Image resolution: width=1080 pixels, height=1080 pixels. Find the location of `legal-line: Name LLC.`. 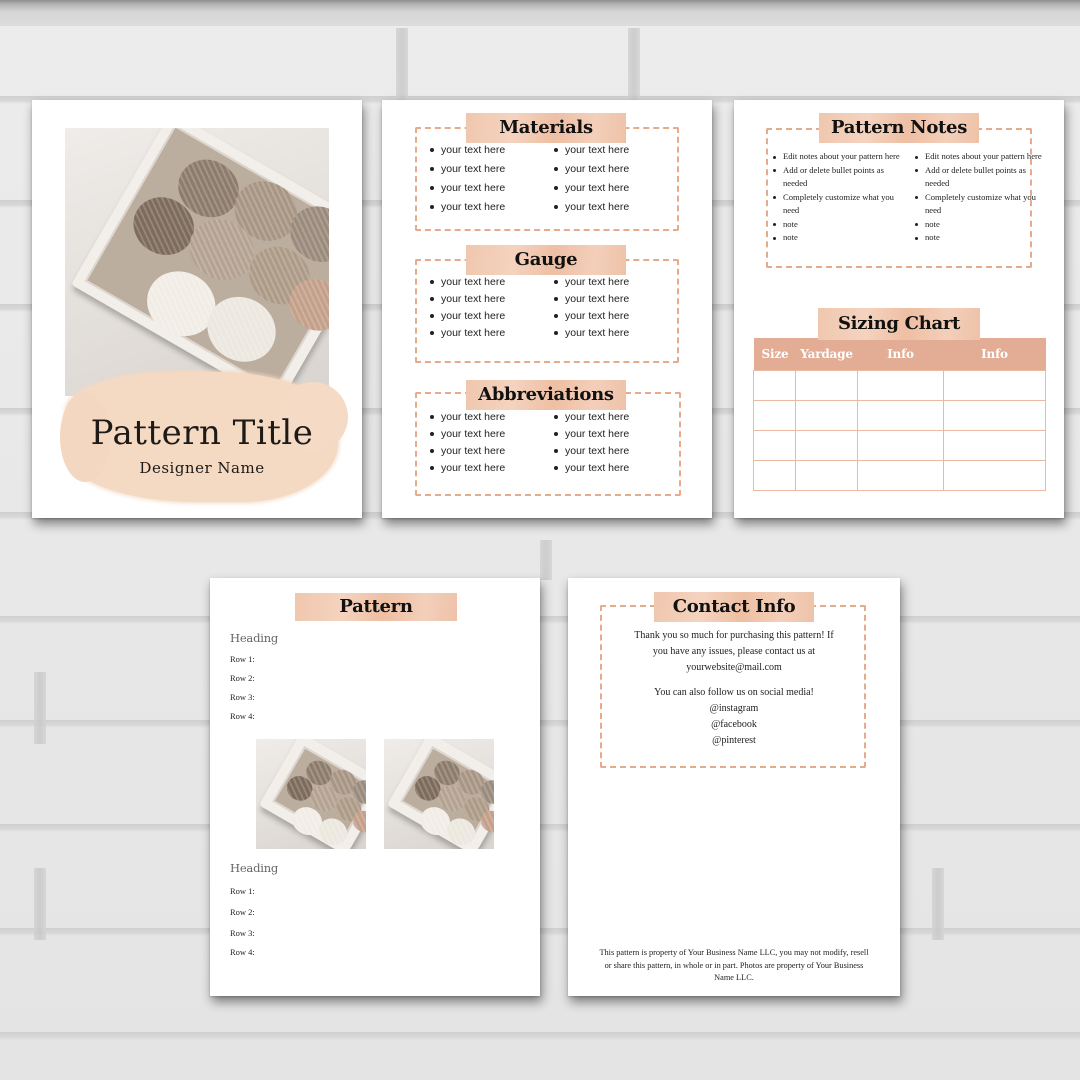

legal-line: Name LLC. is located at coordinates (734, 977).